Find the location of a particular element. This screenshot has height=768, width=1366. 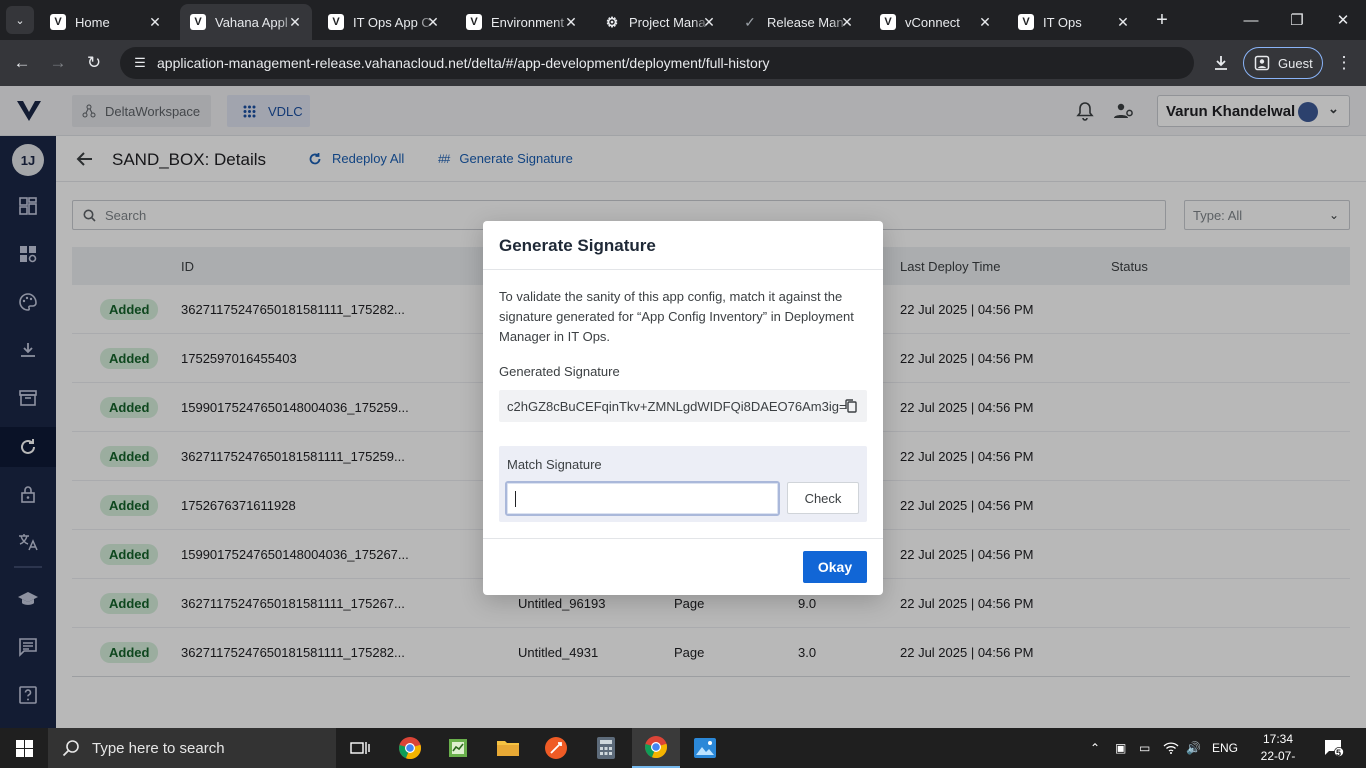

browser-tab-environment: V Environment ✕ is located at coordinates (522, 22).